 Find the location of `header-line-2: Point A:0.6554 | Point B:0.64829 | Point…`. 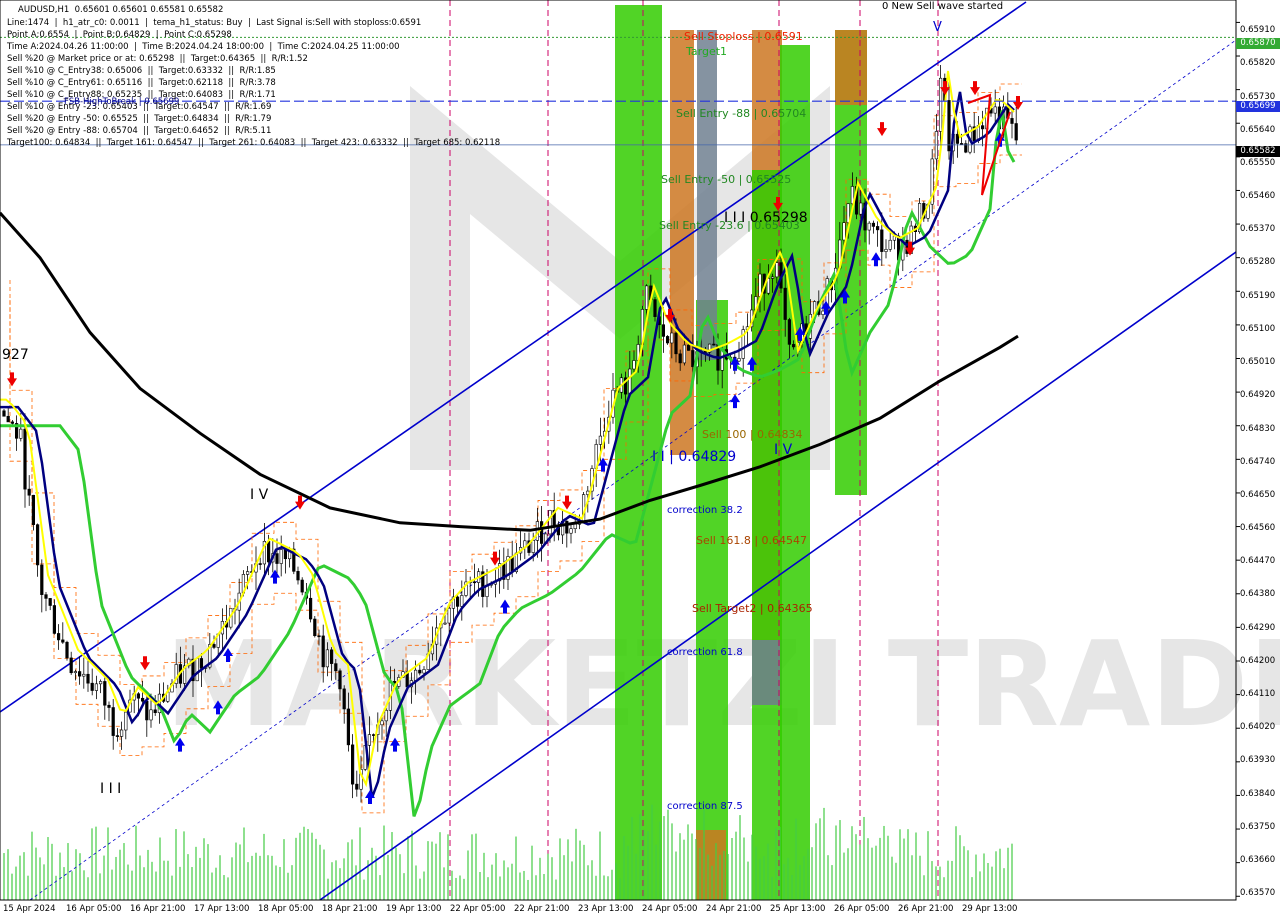

header-line-2: Point A:0.6554 | Point B:0.64829 | Point… is located at coordinates (119, 35).